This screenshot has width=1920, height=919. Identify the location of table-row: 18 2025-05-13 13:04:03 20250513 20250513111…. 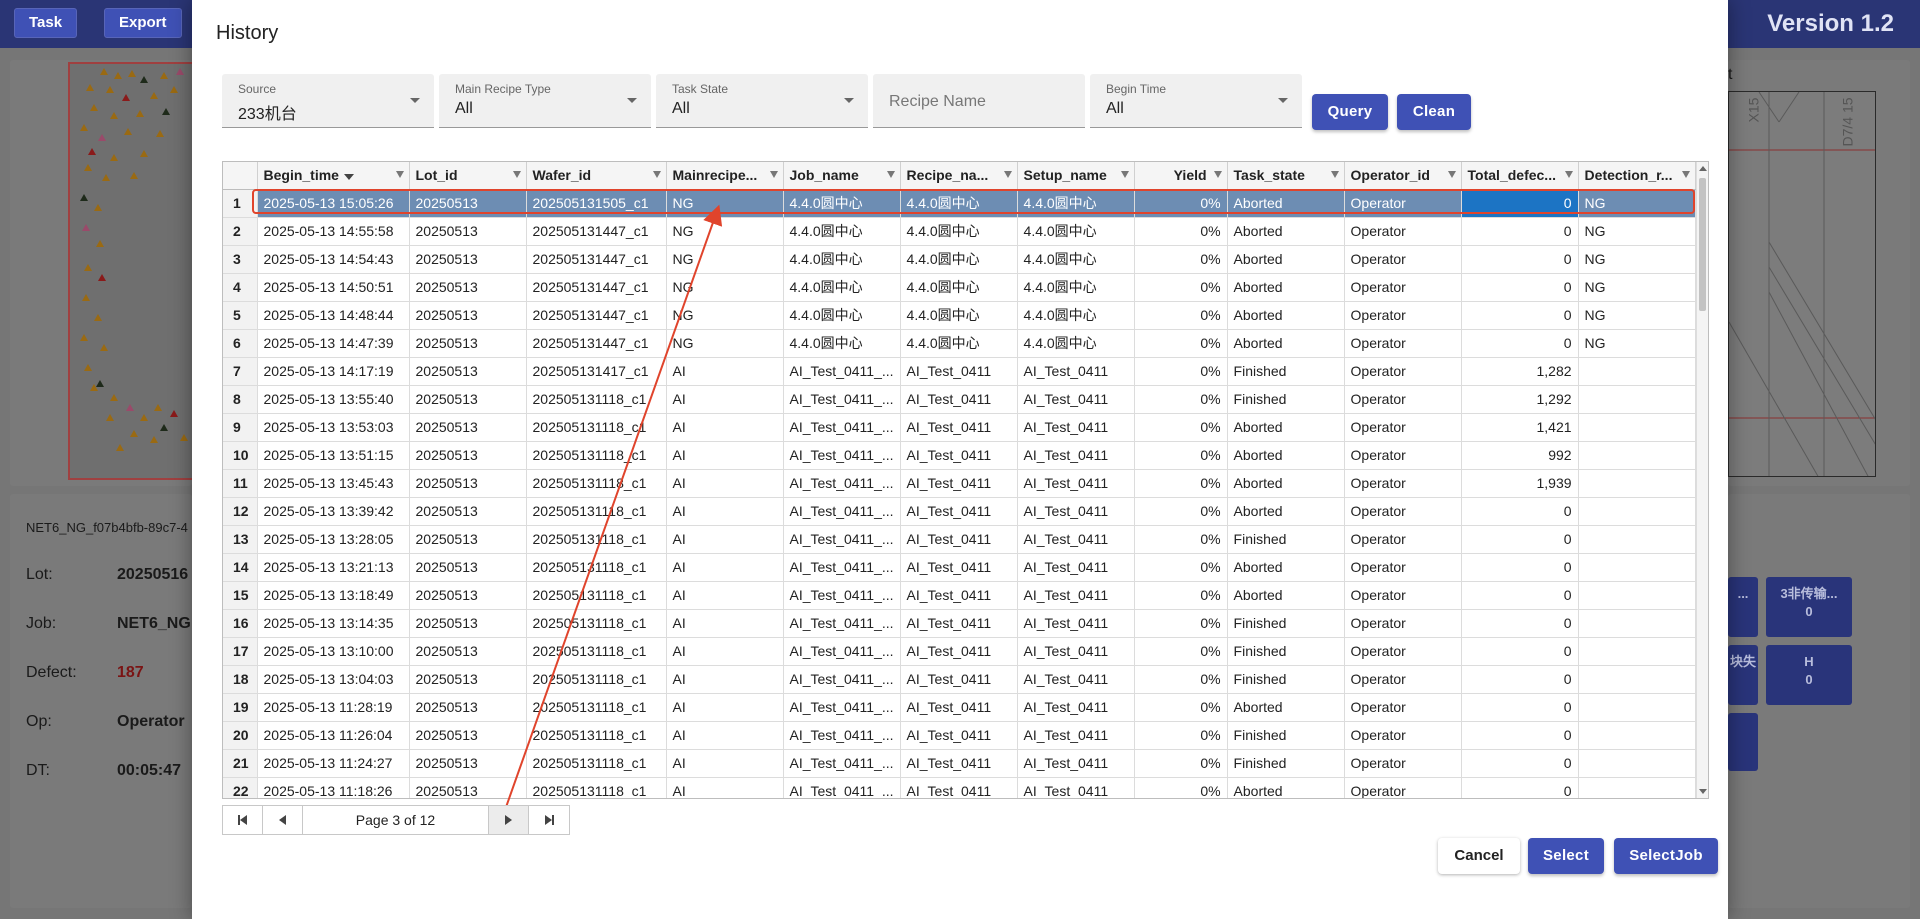
(959, 679).